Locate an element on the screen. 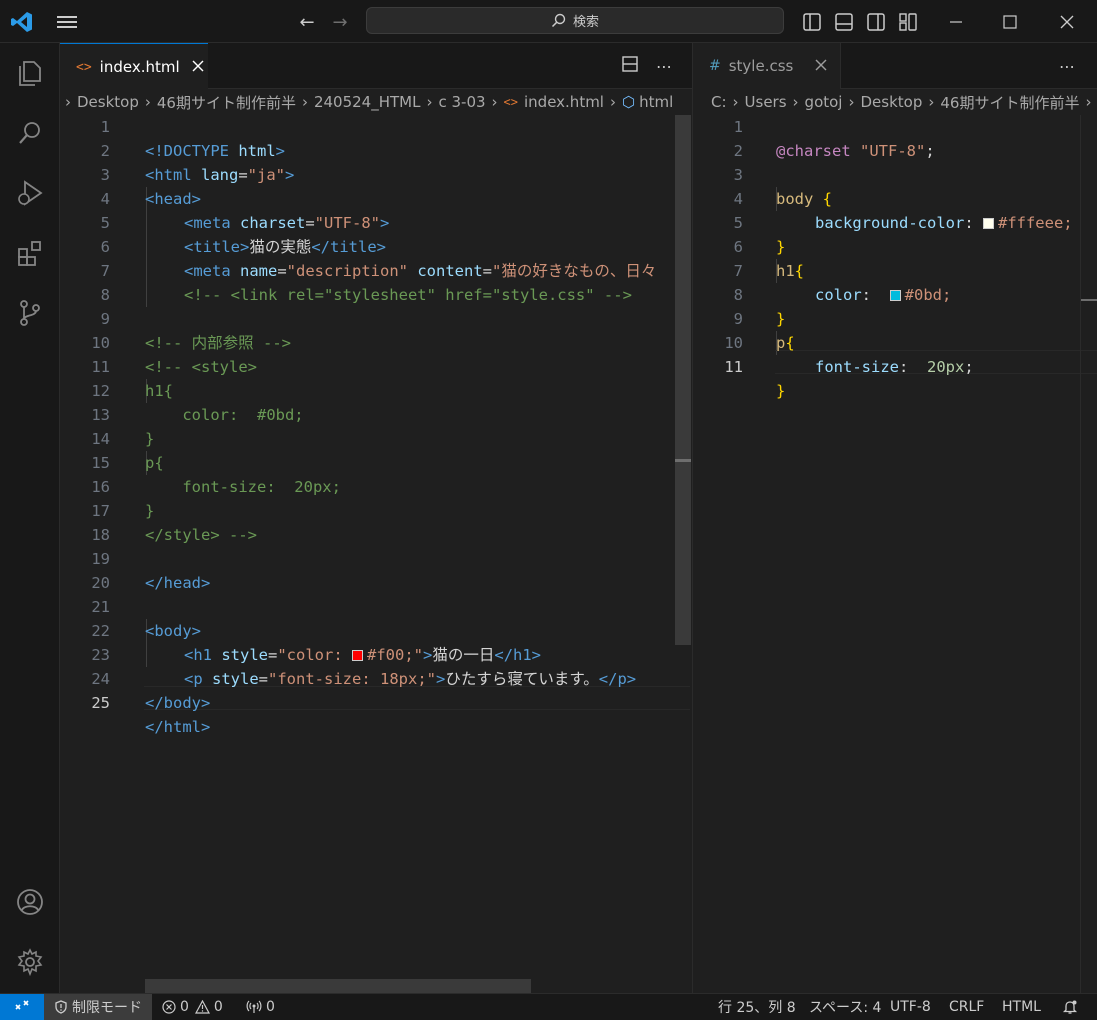 The height and width of the screenshot is (1020, 1097). ports-indicator: 0 is located at coordinates (260, 1007).